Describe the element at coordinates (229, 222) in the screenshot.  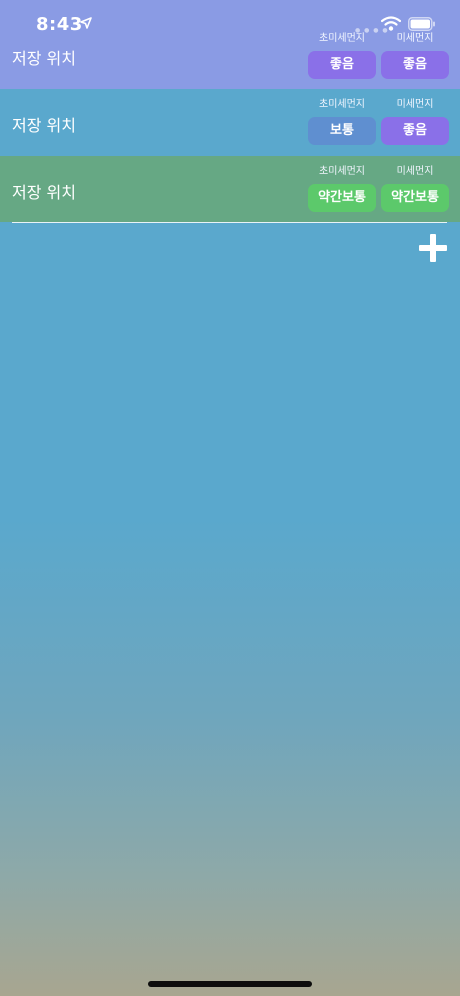
I see `list-divider` at that location.